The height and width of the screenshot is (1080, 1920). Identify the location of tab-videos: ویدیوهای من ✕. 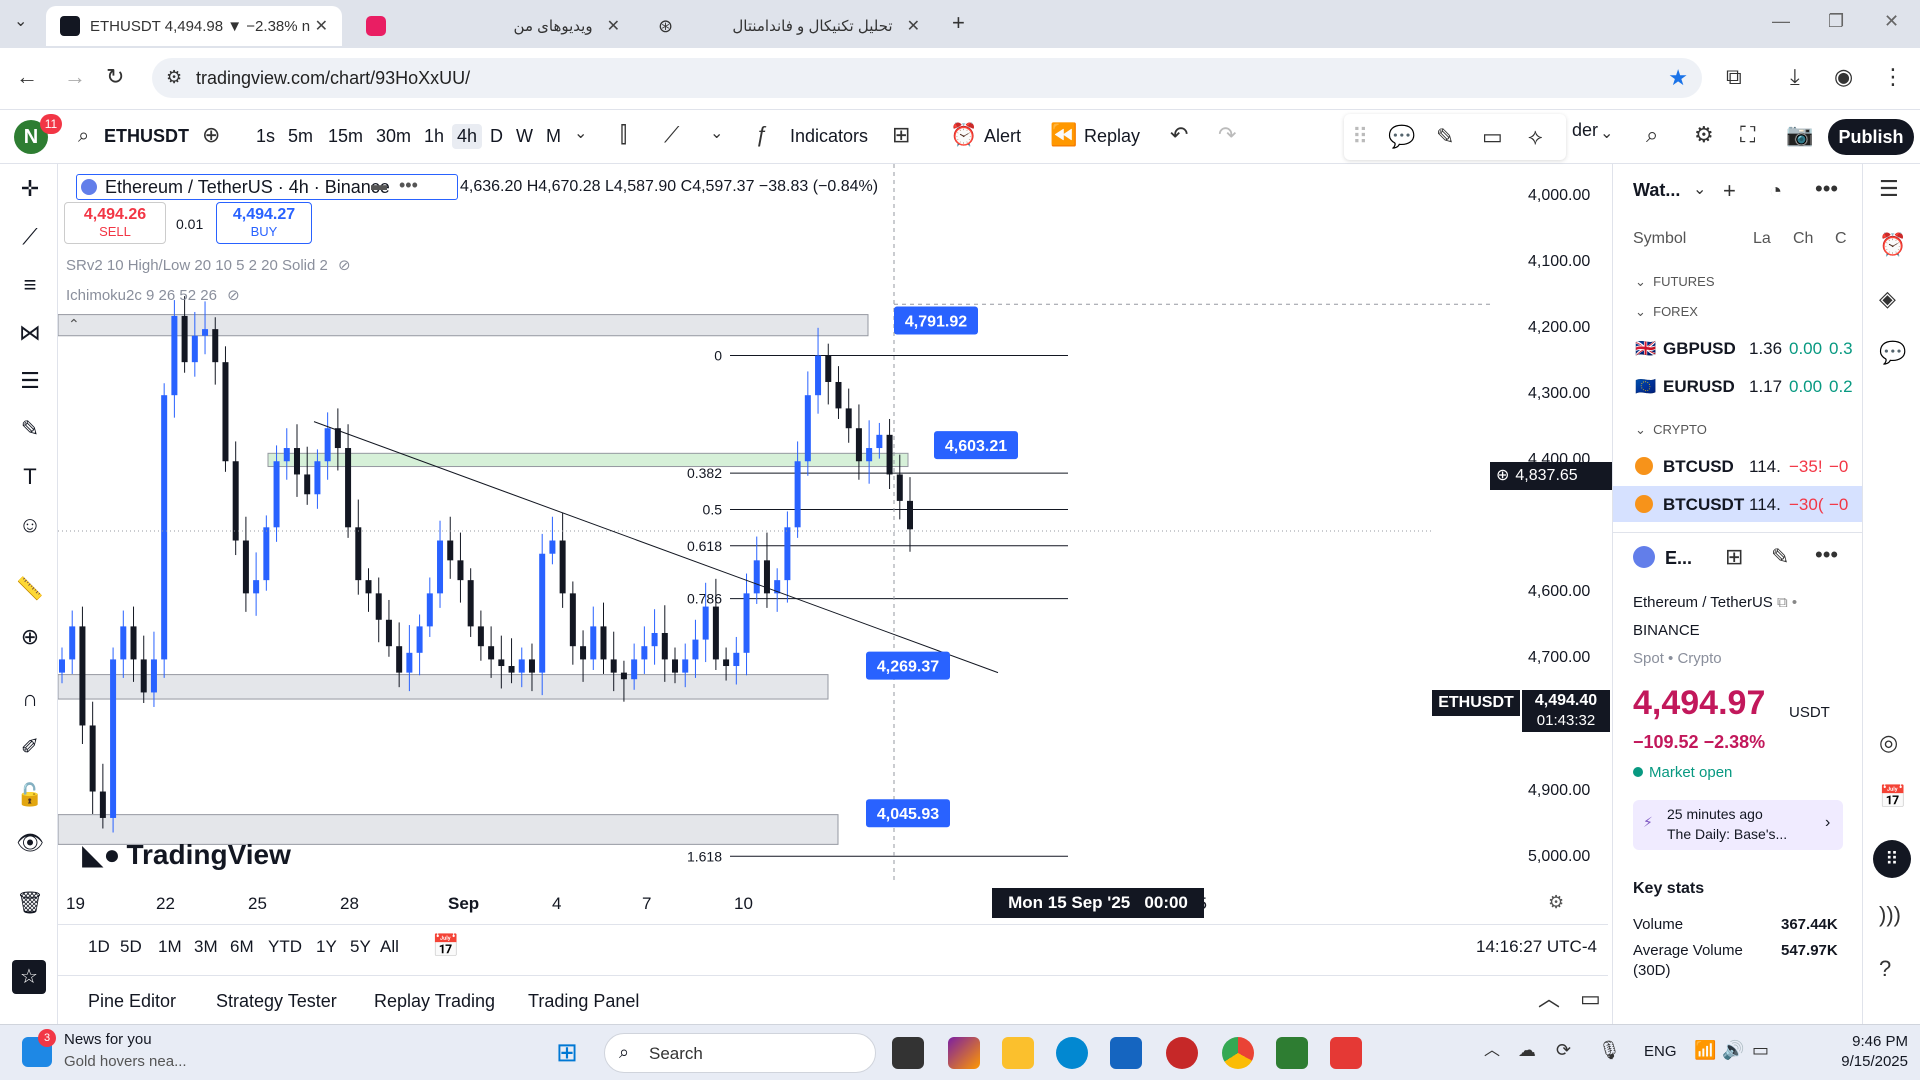
(493, 26).